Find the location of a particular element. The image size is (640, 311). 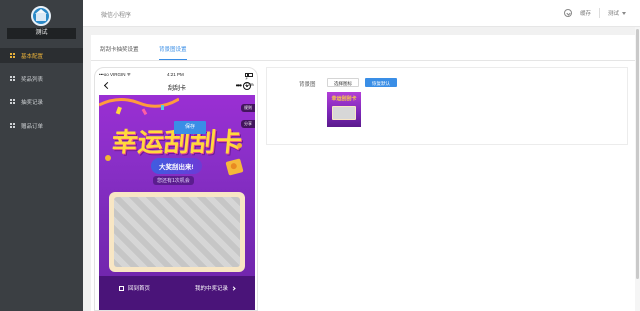

target-icon is located at coordinates (247, 86).